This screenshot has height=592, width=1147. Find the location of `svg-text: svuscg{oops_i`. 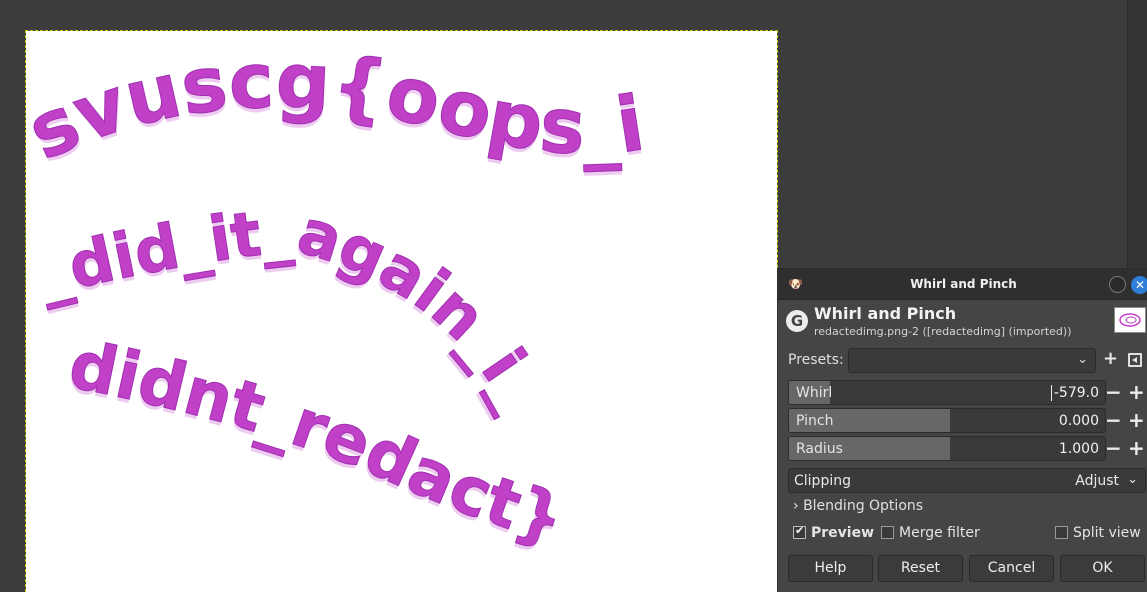

svg-text: svuscg{oops_i is located at coordinates (338, 106).